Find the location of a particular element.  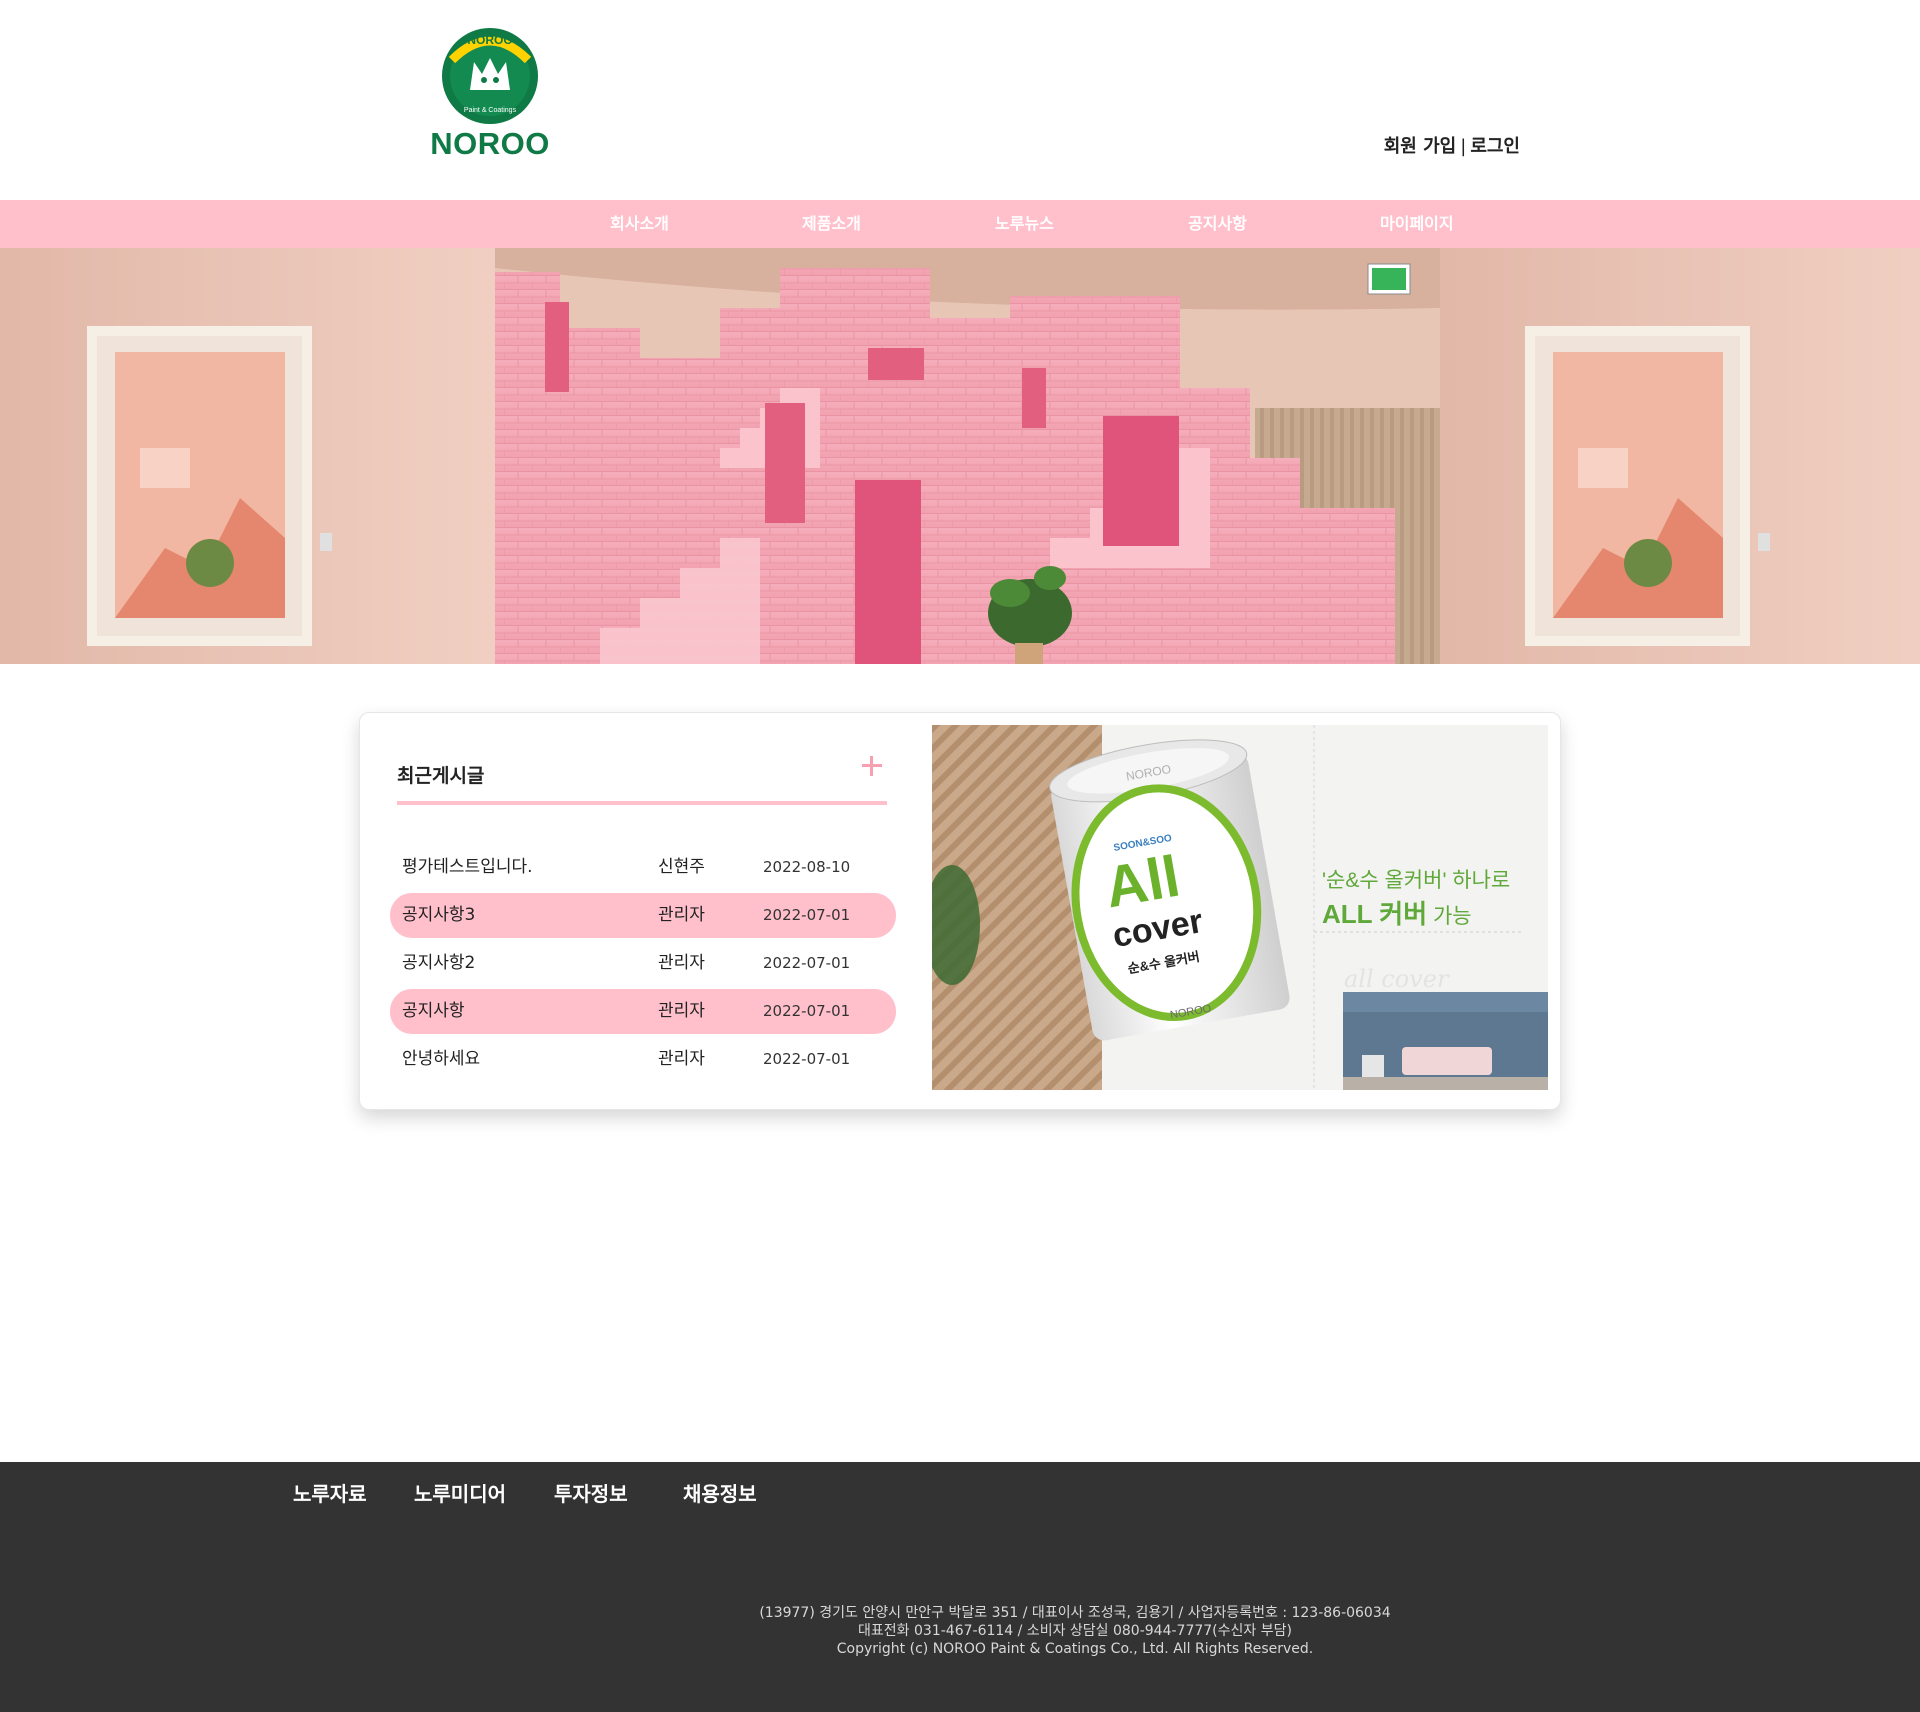

footer-link-recruit: 채용정보 is located at coordinates (720, 1492).